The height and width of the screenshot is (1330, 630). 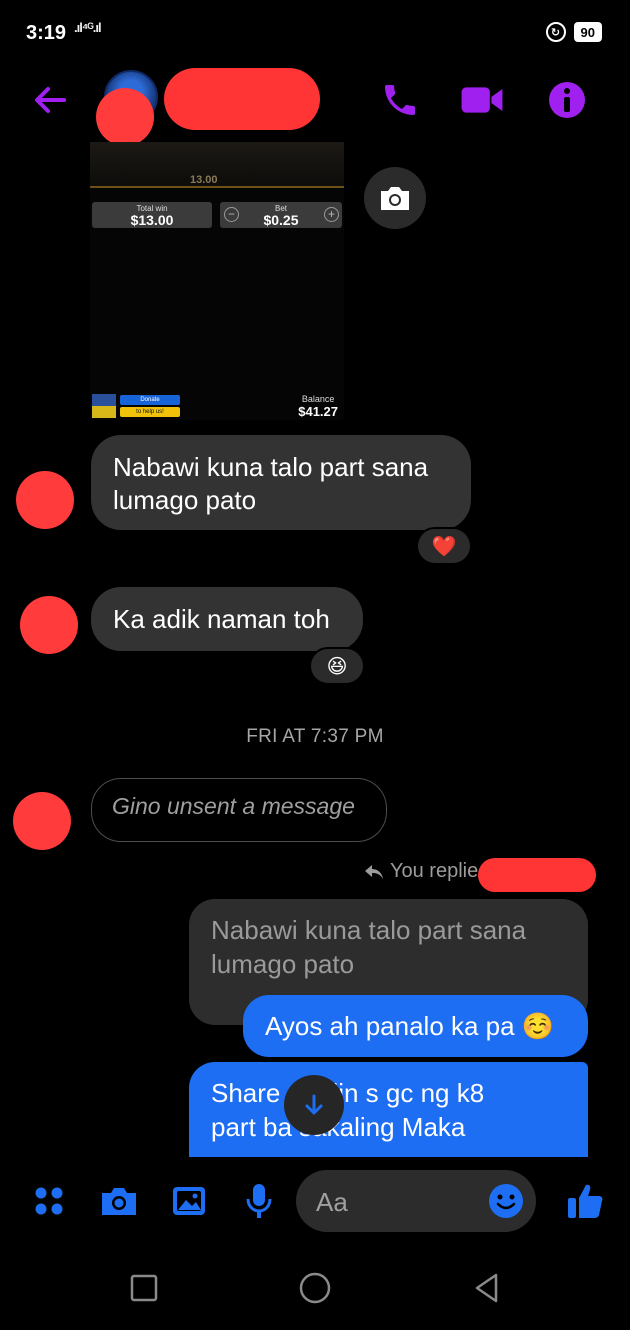 I want to click on info-button, so click(x=567, y=100).